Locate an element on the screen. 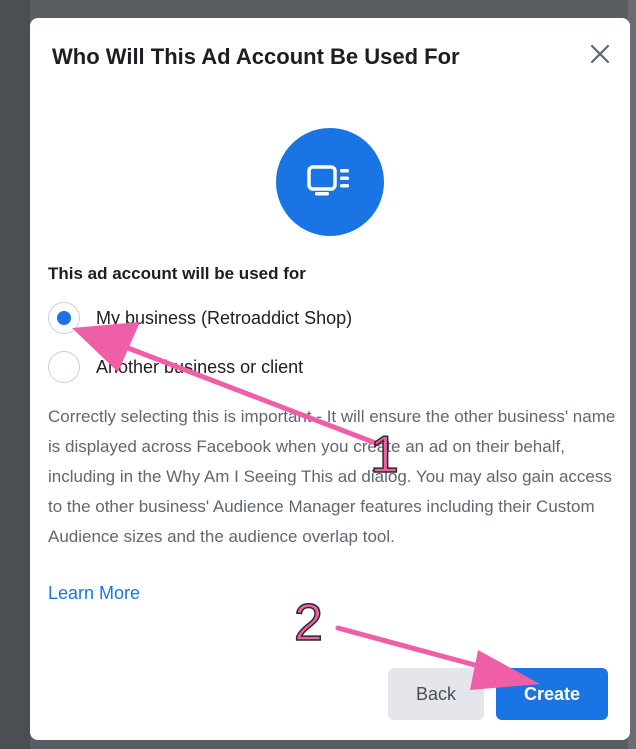  ad-account-icon is located at coordinates (330, 182).